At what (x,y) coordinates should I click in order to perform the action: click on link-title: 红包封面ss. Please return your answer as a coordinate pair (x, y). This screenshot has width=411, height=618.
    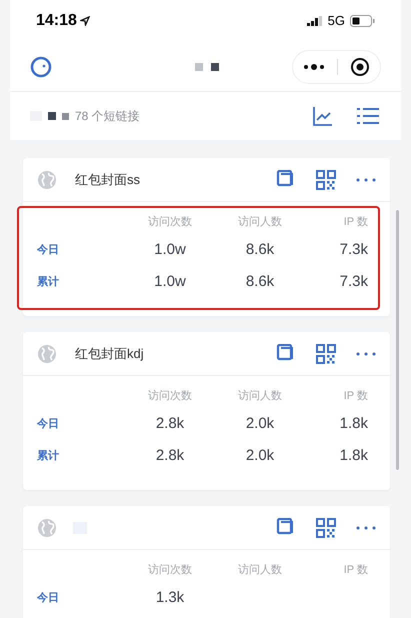
    Looking at the image, I should click on (107, 179).